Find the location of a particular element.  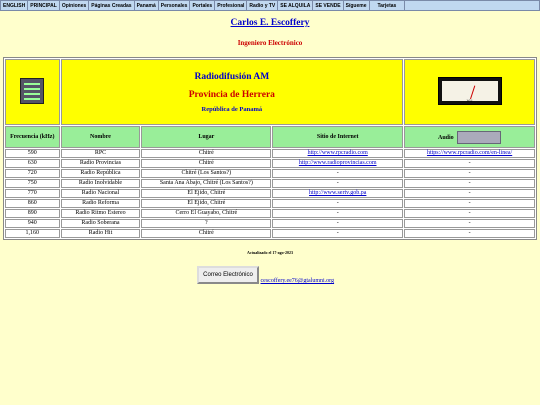

cell-name: Radio República is located at coordinates (100, 173).